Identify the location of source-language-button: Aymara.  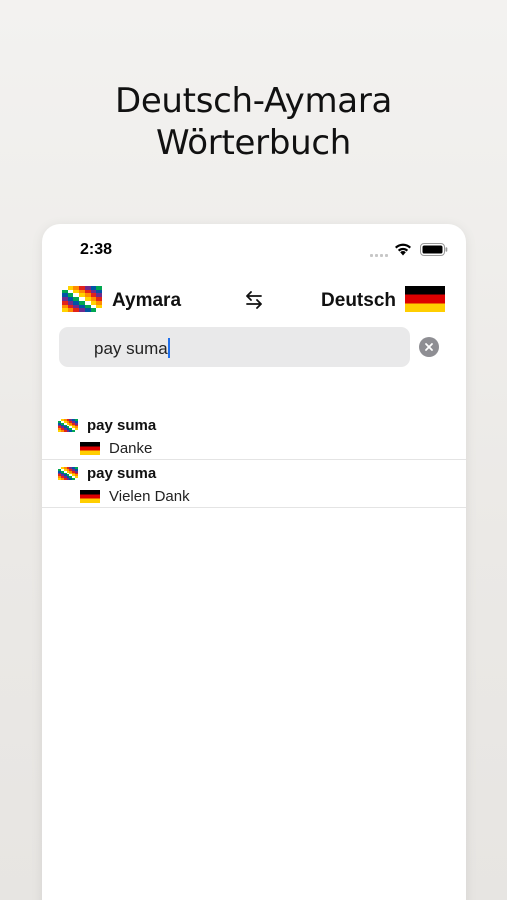
(146, 301).